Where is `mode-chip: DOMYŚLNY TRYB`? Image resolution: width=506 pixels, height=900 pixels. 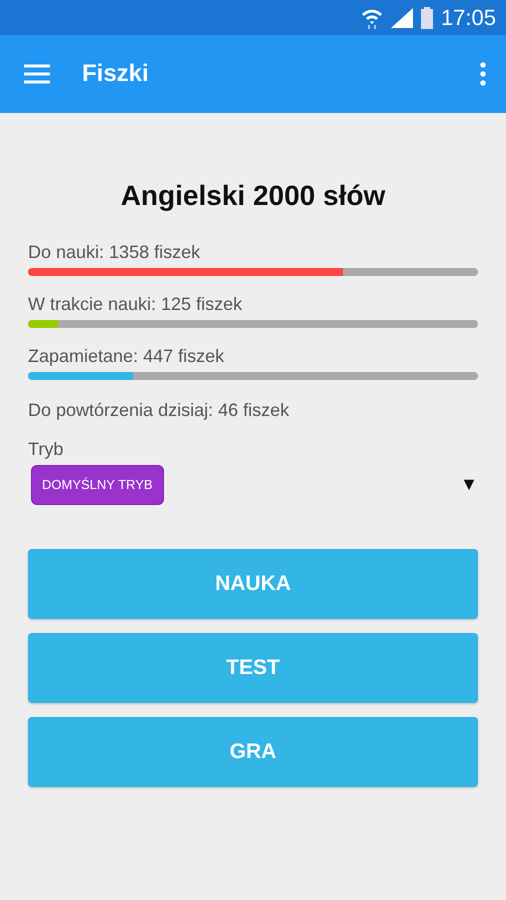 mode-chip: DOMYŚLNY TRYB is located at coordinates (97, 484).